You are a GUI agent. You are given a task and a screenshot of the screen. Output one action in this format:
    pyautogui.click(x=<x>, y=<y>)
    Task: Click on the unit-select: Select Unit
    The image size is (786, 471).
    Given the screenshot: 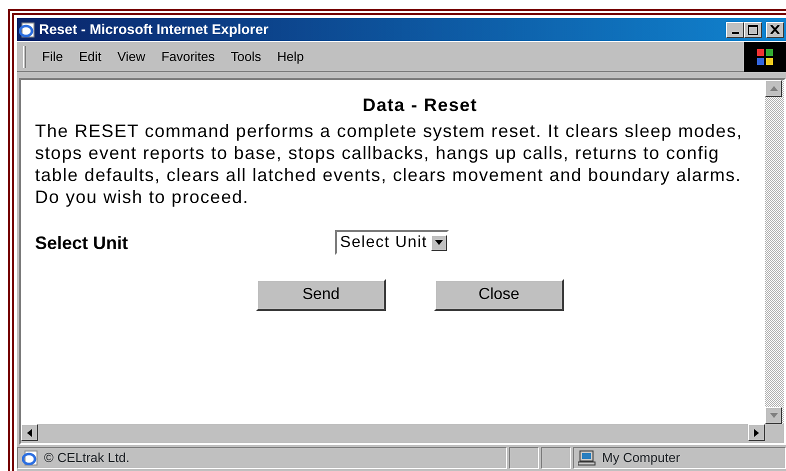 What is the action you would take?
    pyautogui.click(x=392, y=242)
    